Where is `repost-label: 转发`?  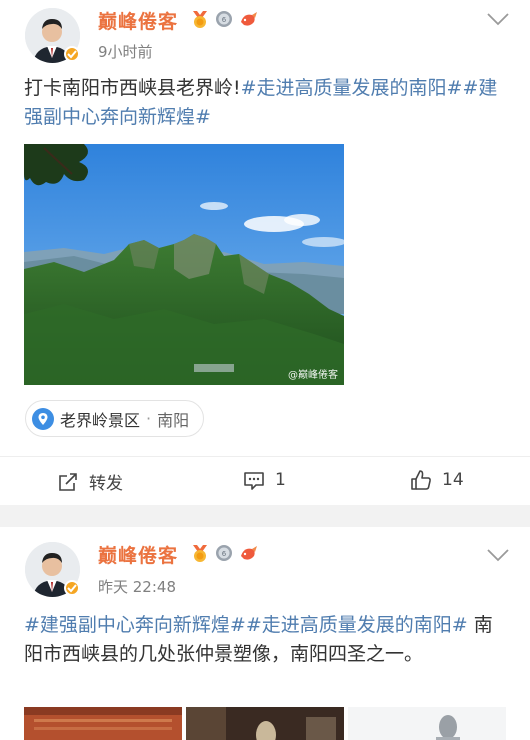 repost-label: 转发 is located at coordinates (106, 484).